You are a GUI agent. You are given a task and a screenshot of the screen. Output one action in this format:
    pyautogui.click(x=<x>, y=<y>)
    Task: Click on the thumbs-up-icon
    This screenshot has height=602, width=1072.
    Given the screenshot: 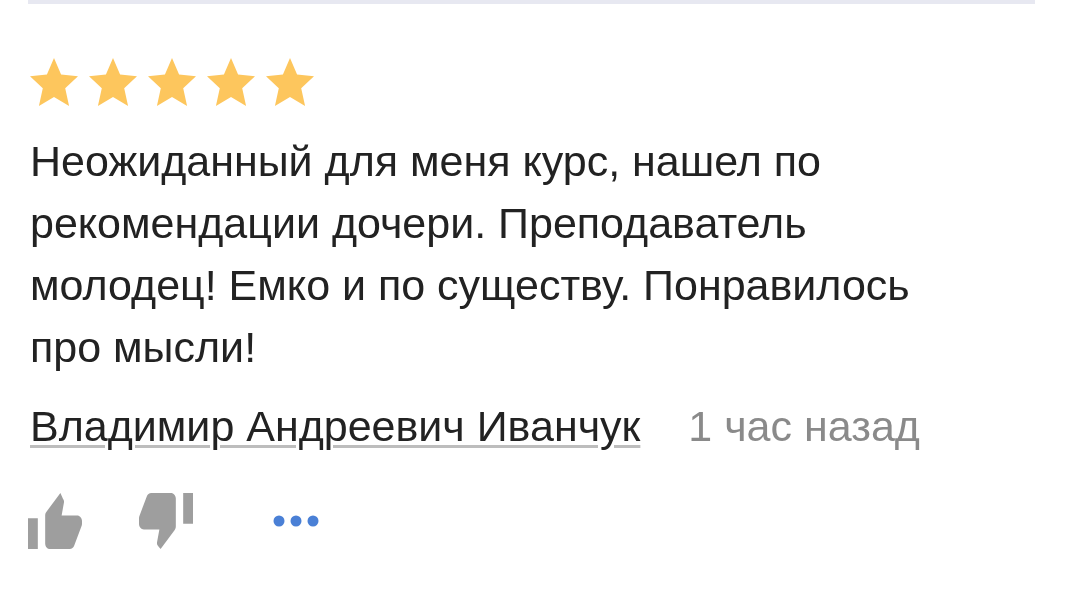 What is the action you would take?
    pyautogui.click(x=55, y=521)
    